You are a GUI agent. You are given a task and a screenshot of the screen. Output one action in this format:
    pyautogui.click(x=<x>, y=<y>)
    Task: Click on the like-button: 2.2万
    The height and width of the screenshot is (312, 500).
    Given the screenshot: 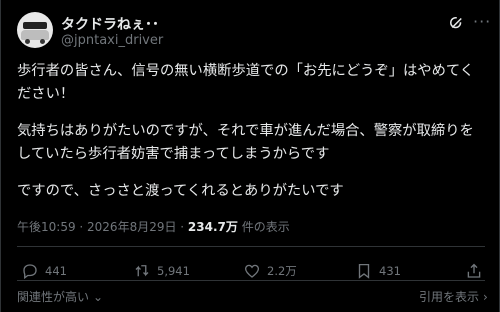 What is the action you would take?
    pyautogui.click(x=270, y=271)
    